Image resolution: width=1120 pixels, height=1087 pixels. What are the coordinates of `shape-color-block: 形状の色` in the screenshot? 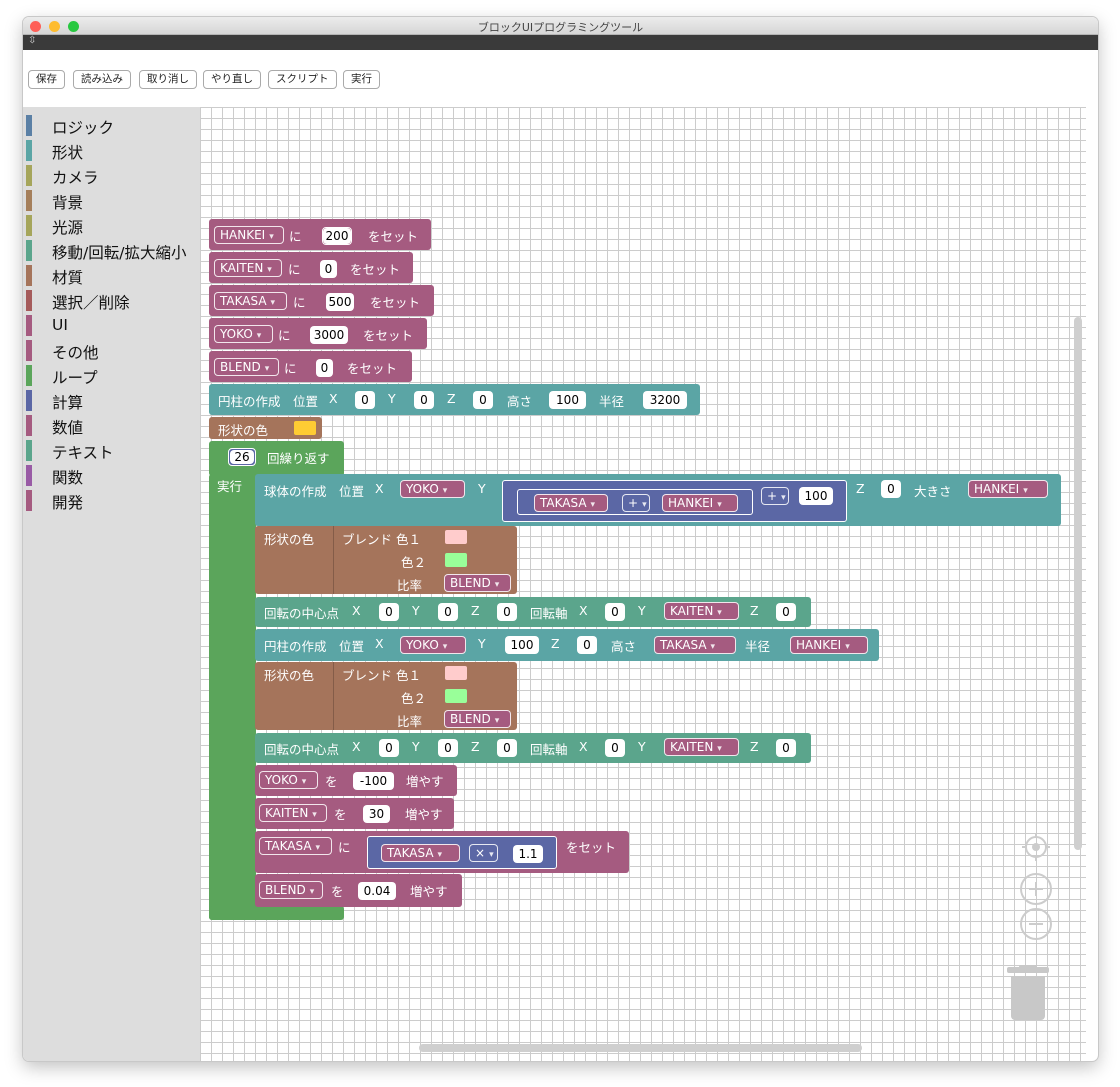 It's located at (265, 428).